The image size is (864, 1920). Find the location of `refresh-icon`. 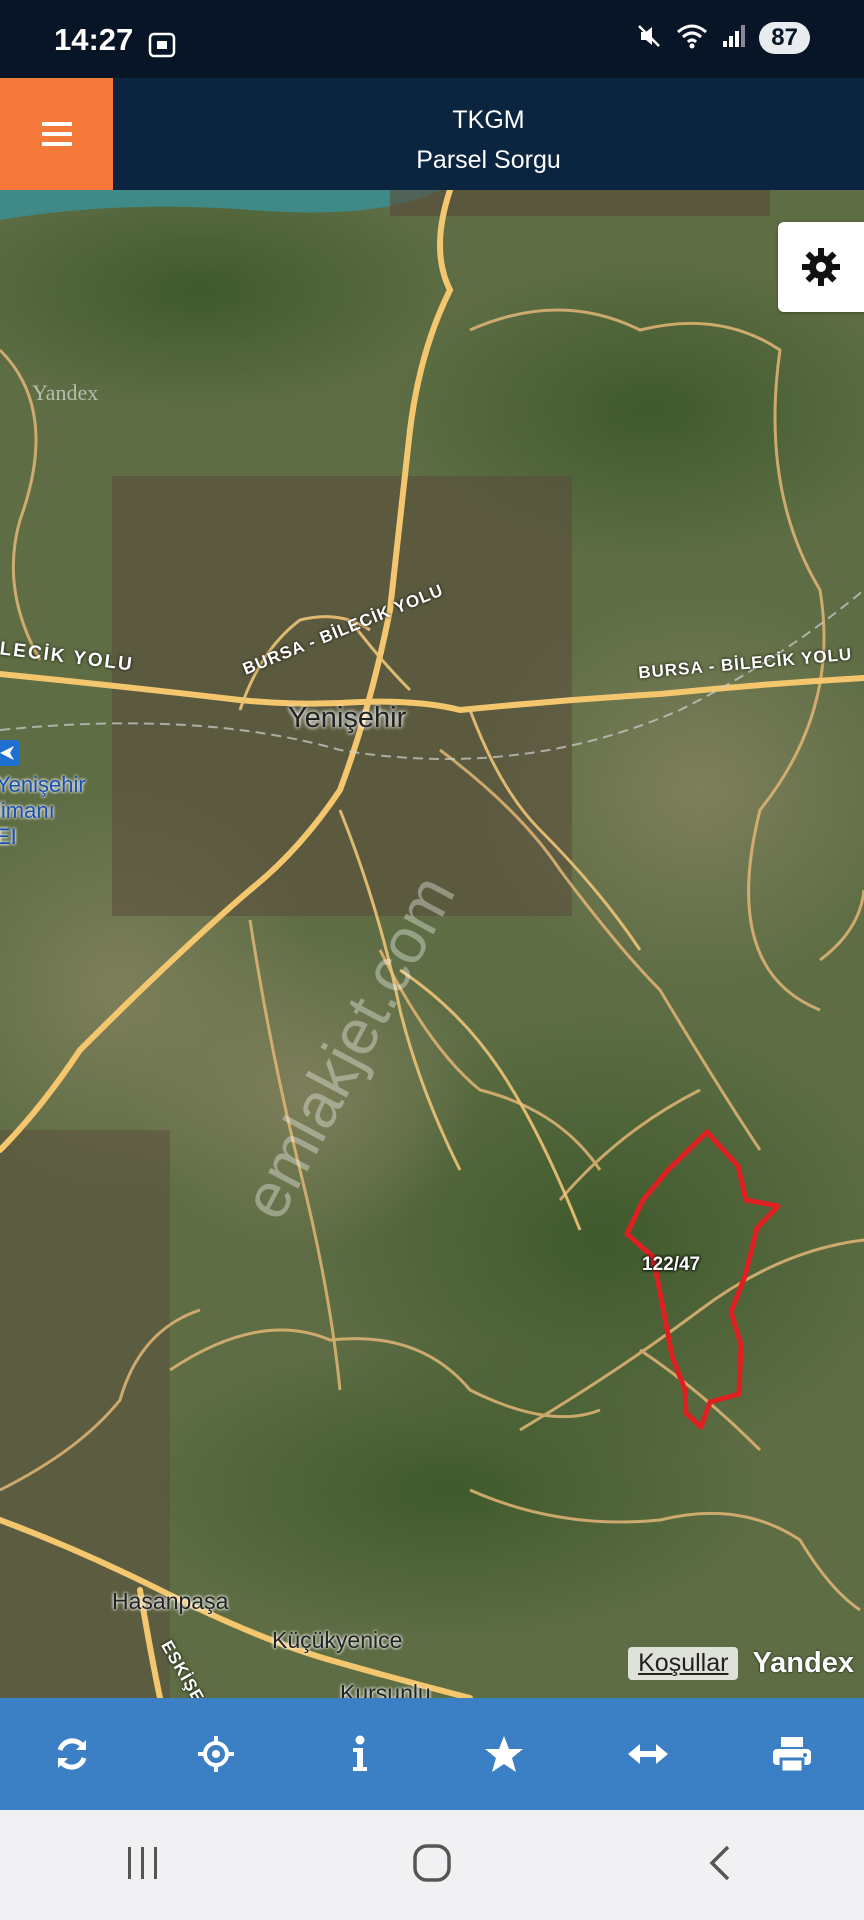

refresh-icon is located at coordinates (72, 1754).